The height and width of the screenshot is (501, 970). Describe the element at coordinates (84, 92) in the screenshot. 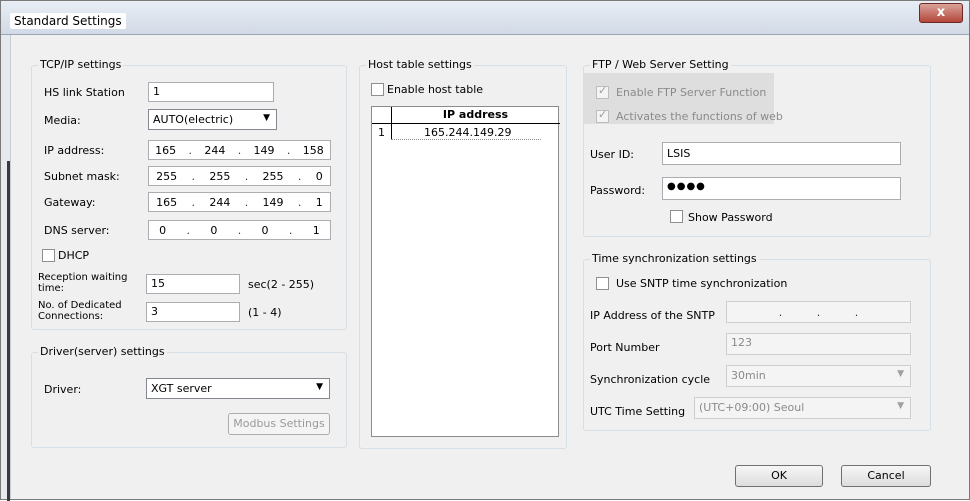

I see `hs-link-label: HS link Station` at that location.